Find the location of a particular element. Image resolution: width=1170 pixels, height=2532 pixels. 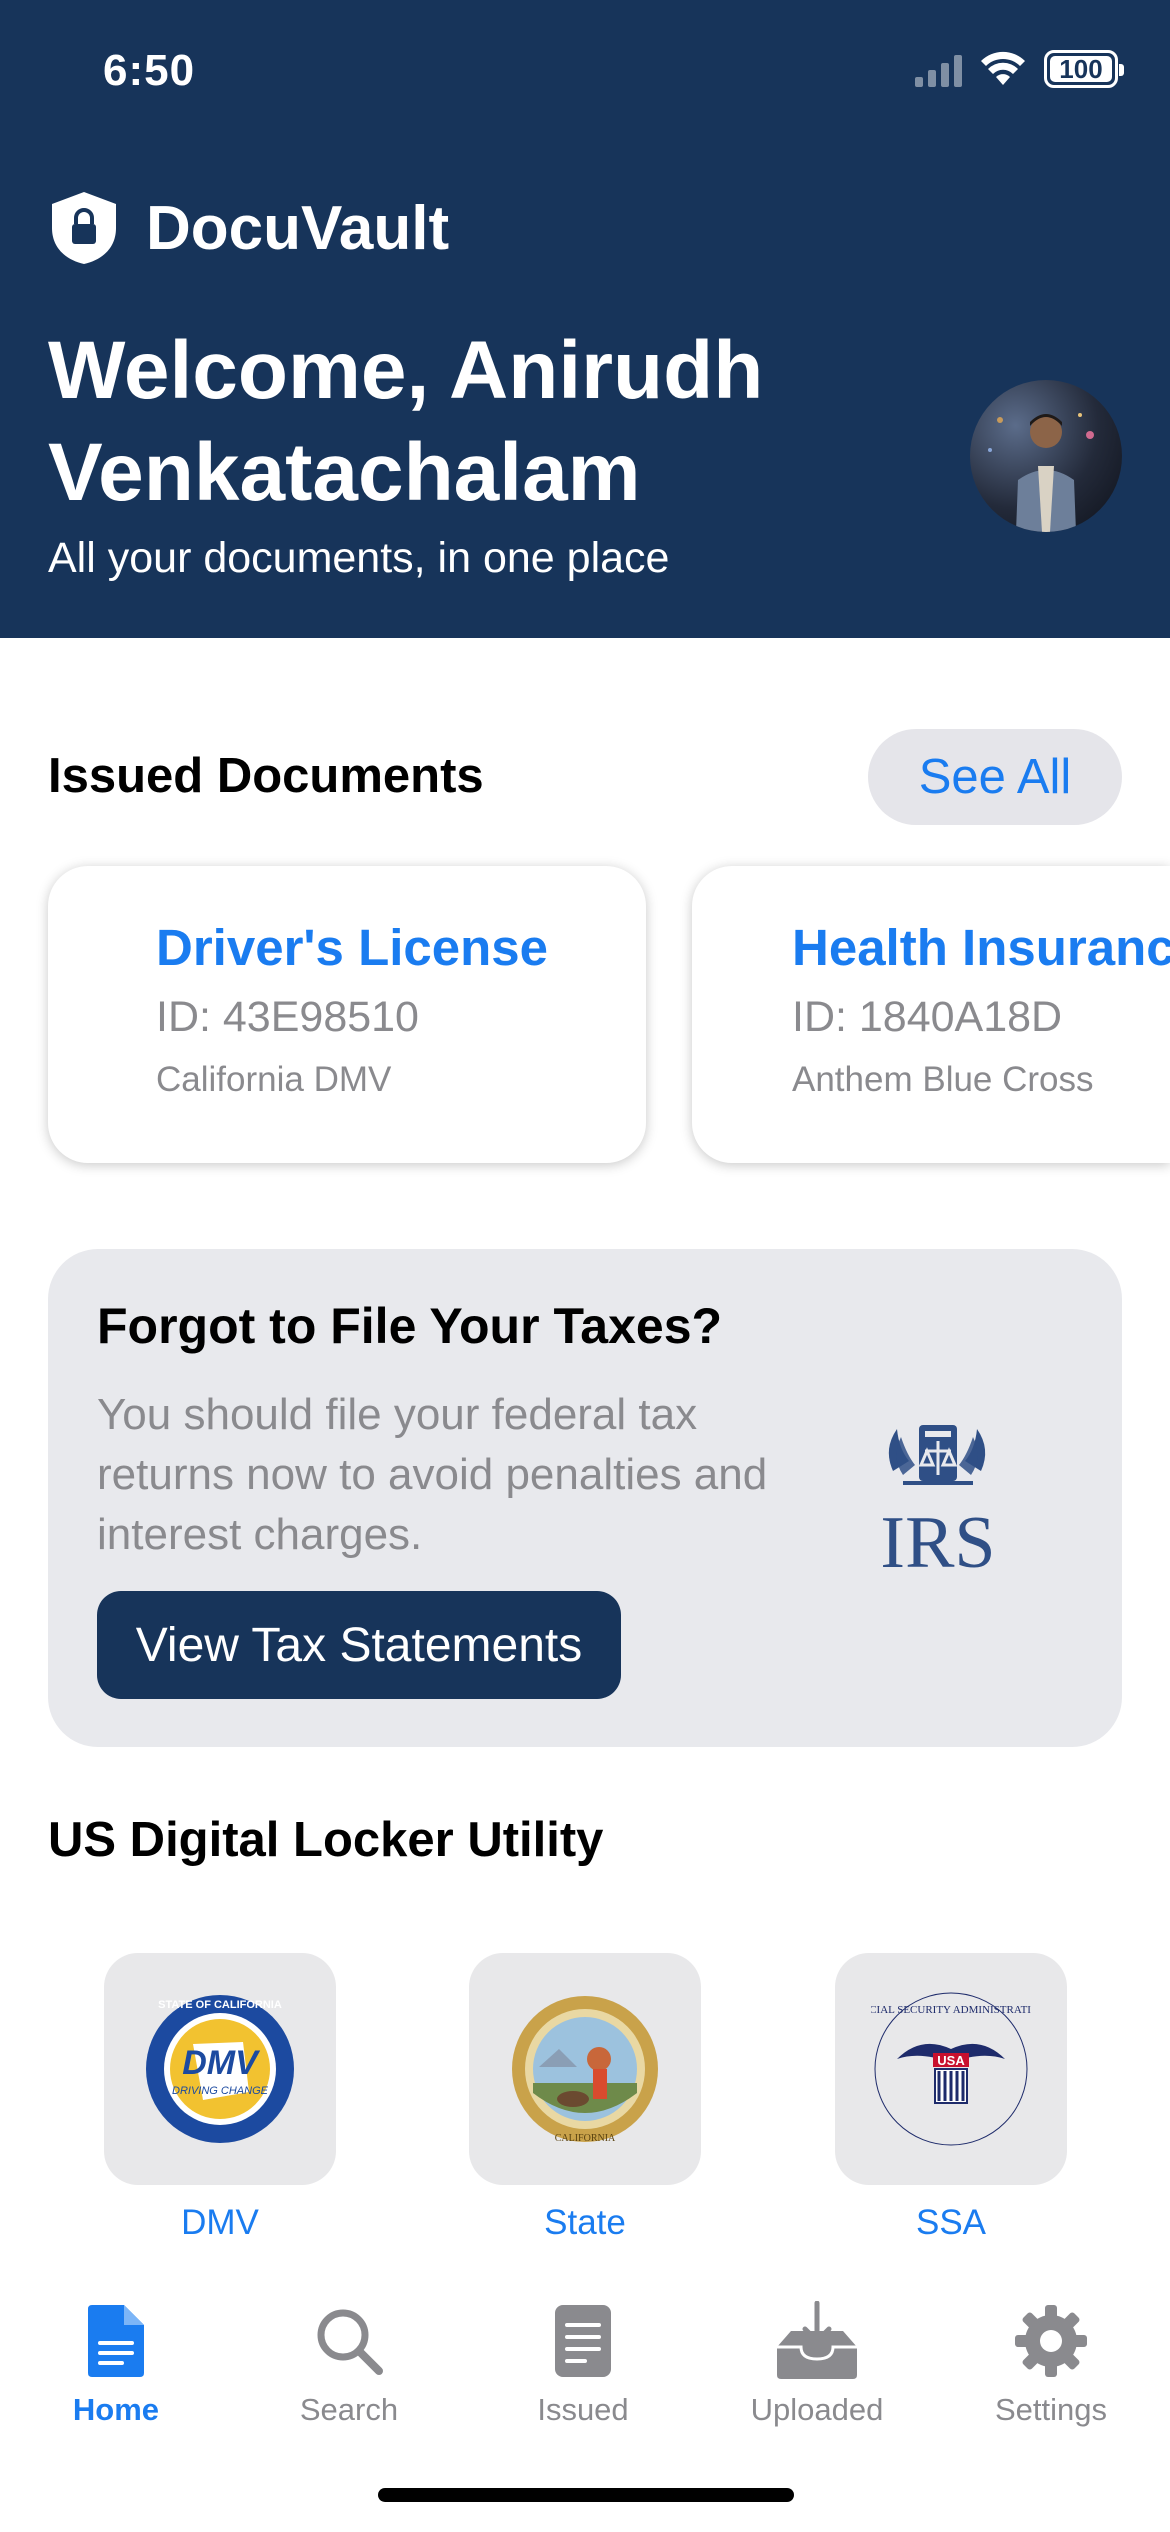

see-all-button: See All is located at coordinates (995, 777).